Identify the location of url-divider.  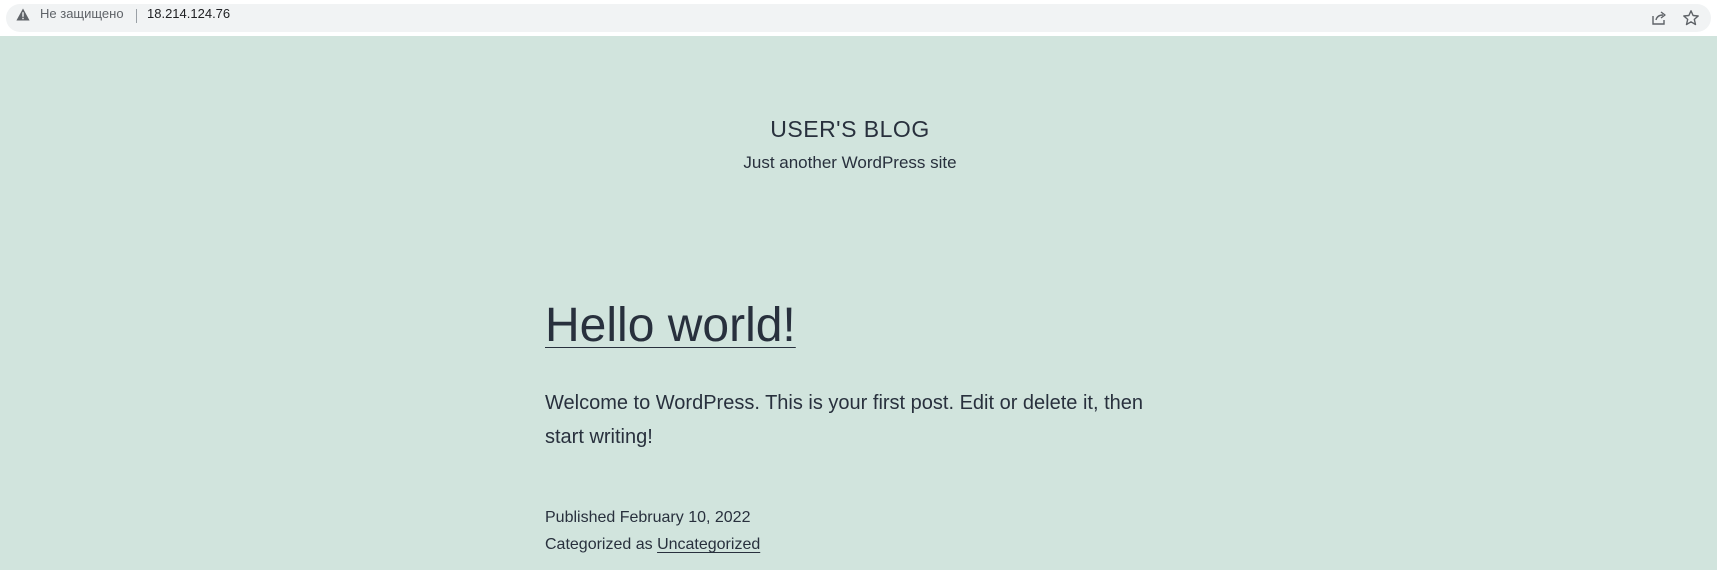
(136, 16).